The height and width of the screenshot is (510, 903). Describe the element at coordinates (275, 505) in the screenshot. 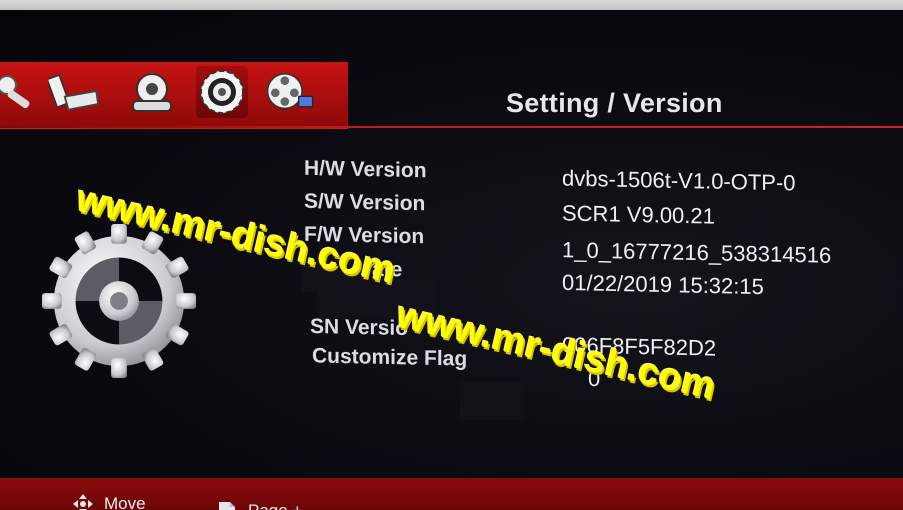

I see `page-hint-label: Page +` at that location.